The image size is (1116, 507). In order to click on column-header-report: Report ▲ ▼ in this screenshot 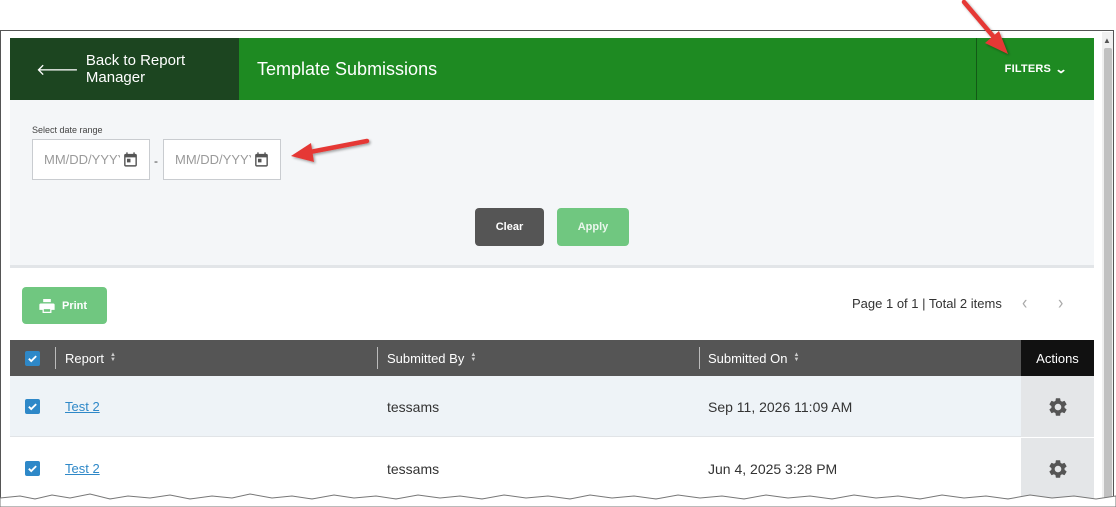, I will do `click(90, 358)`.